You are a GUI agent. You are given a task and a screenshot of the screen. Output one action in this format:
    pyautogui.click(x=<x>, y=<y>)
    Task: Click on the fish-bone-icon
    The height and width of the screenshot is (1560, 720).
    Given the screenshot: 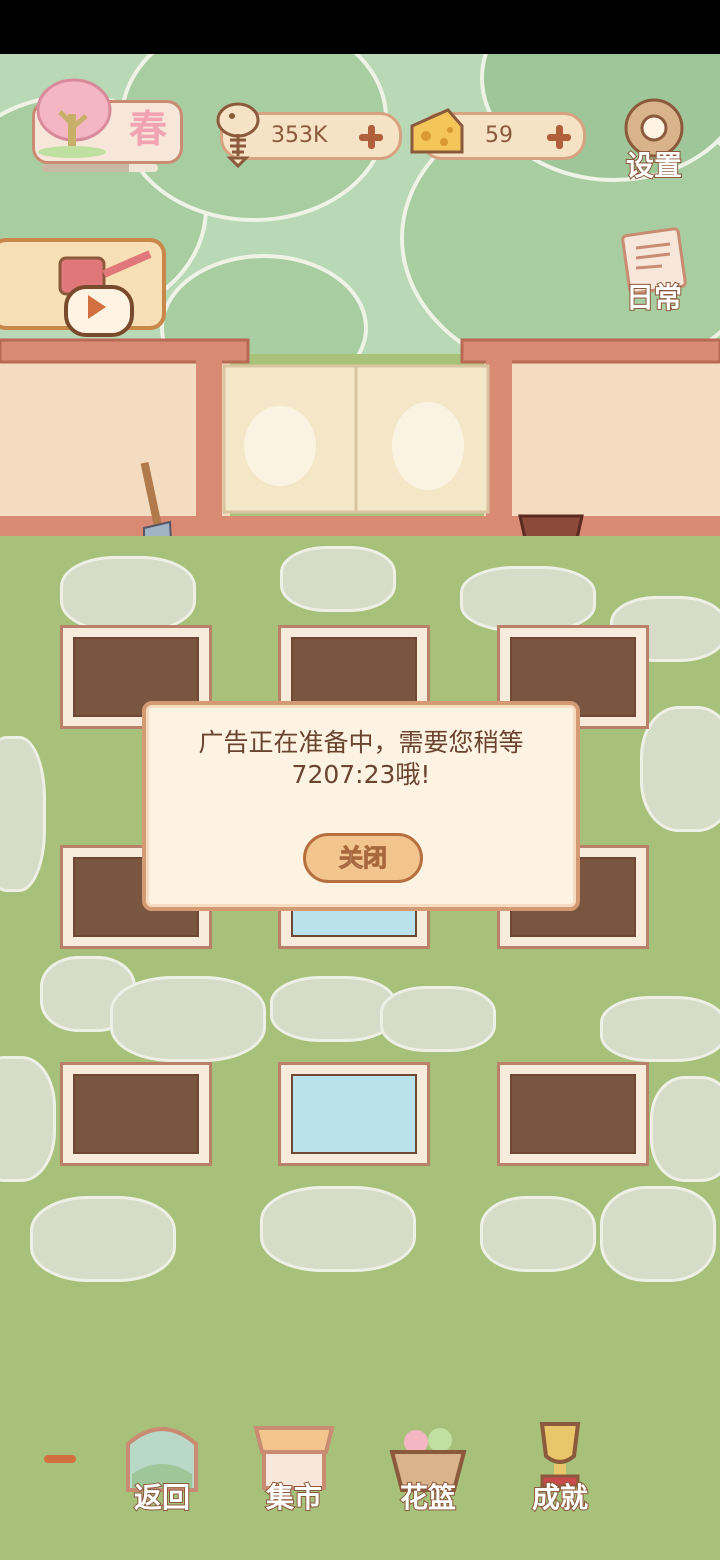 What is the action you would take?
    pyautogui.click(x=238, y=135)
    